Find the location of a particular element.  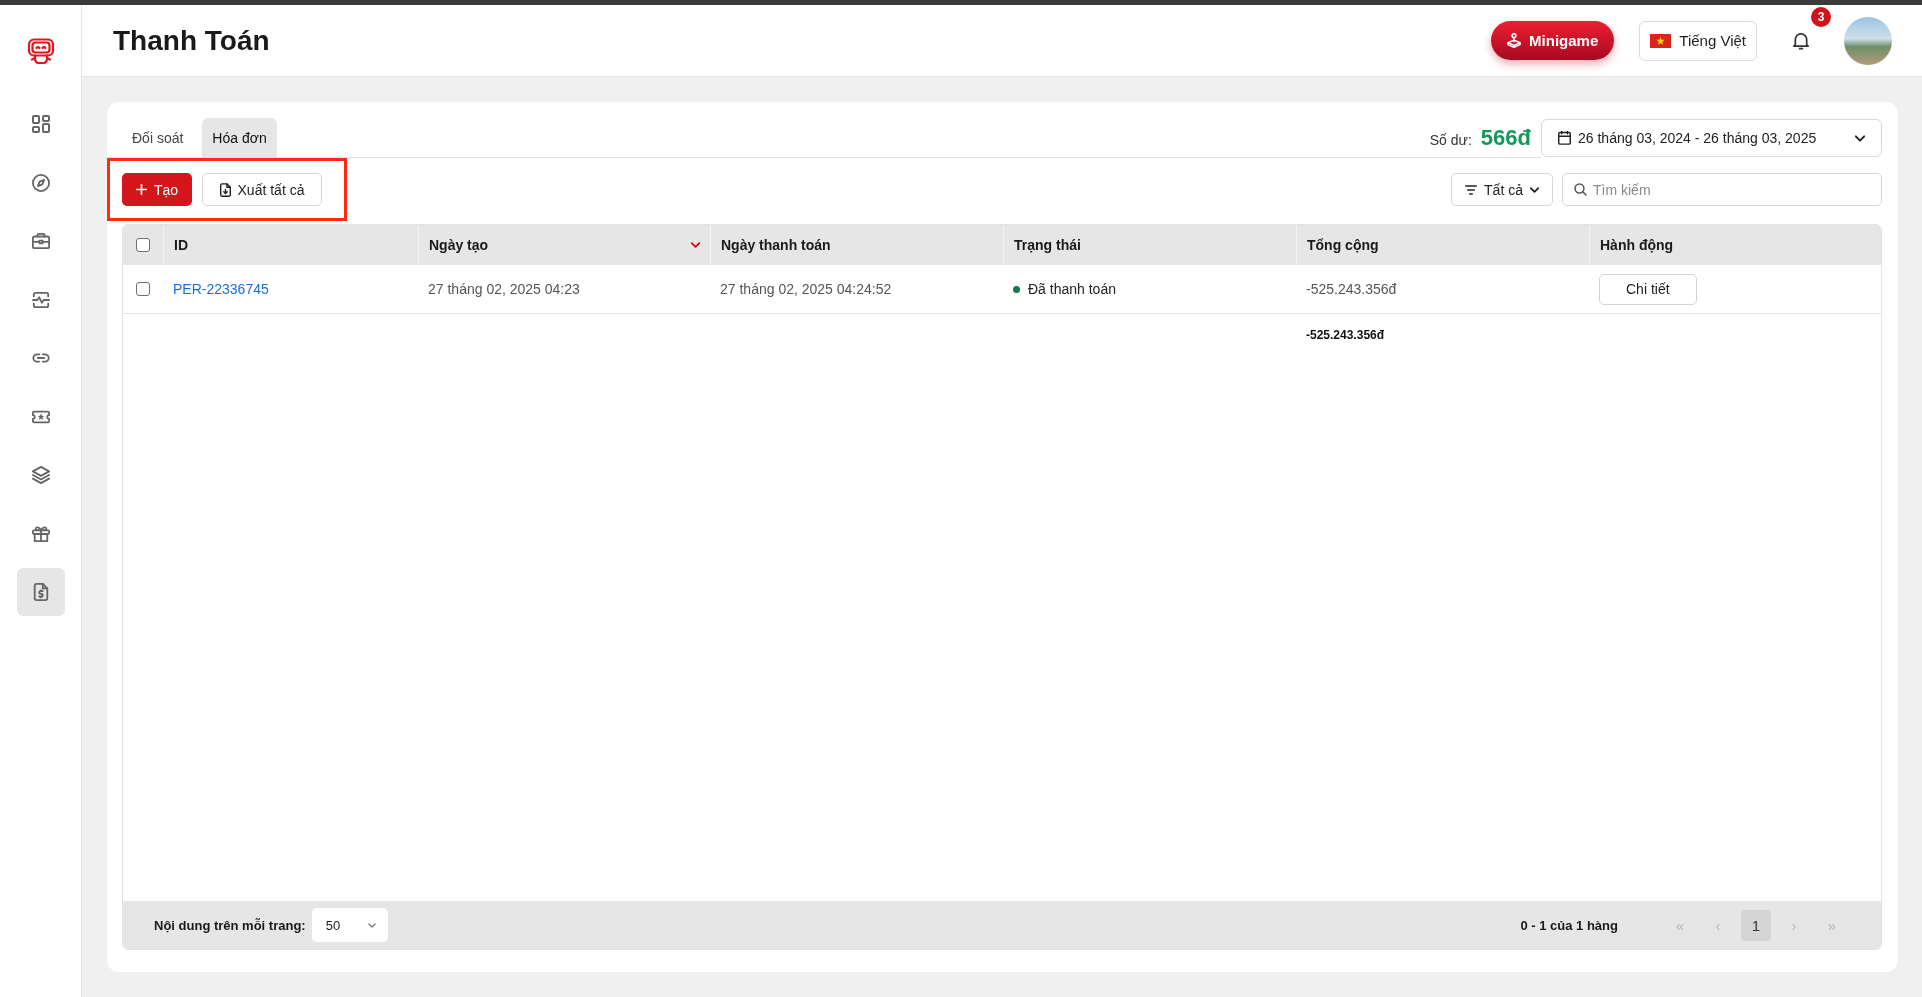

search-field: Tìm kiếm is located at coordinates (1722, 189).